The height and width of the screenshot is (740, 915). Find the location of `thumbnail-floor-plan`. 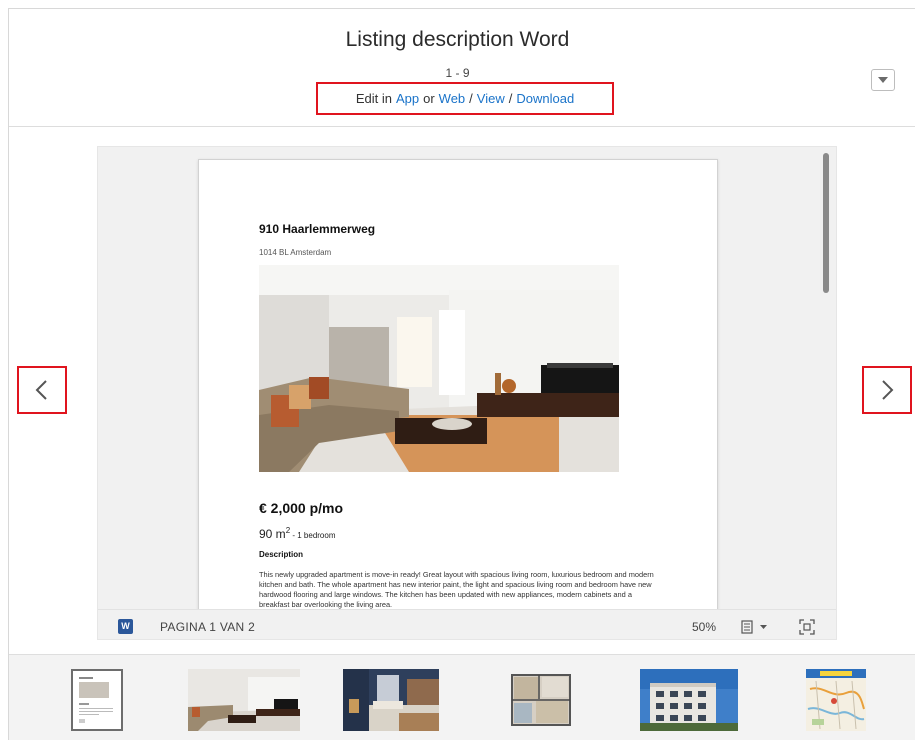

thumbnail-floor-plan is located at coordinates (541, 700).